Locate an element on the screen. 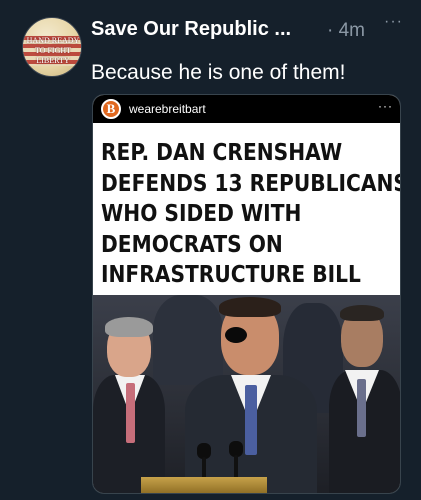 The height and width of the screenshot is (500, 421). headline-line: WHO SIDED WITH is located at coordinates (201, 213).